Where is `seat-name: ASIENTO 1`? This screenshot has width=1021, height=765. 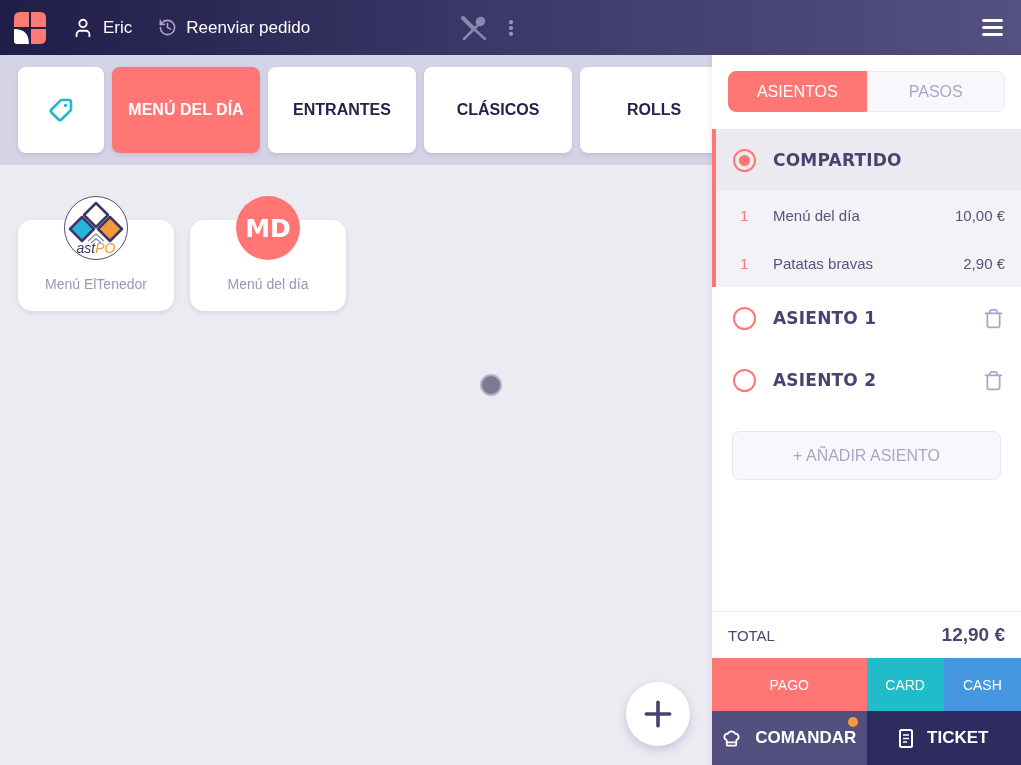 seat-name: ASIENTO 1 is located at coordinates (878, 318).